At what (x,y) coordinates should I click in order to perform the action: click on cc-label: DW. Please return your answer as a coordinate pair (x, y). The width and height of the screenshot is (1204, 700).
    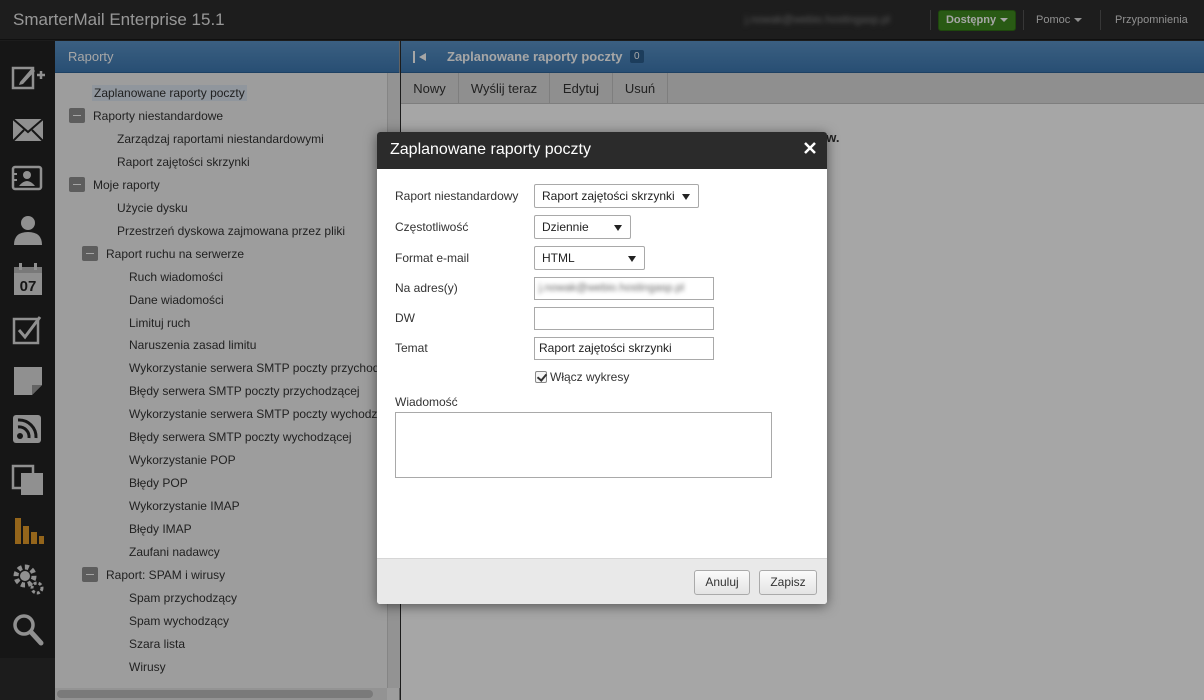
    Looking at the image, I should click on (405, 318).